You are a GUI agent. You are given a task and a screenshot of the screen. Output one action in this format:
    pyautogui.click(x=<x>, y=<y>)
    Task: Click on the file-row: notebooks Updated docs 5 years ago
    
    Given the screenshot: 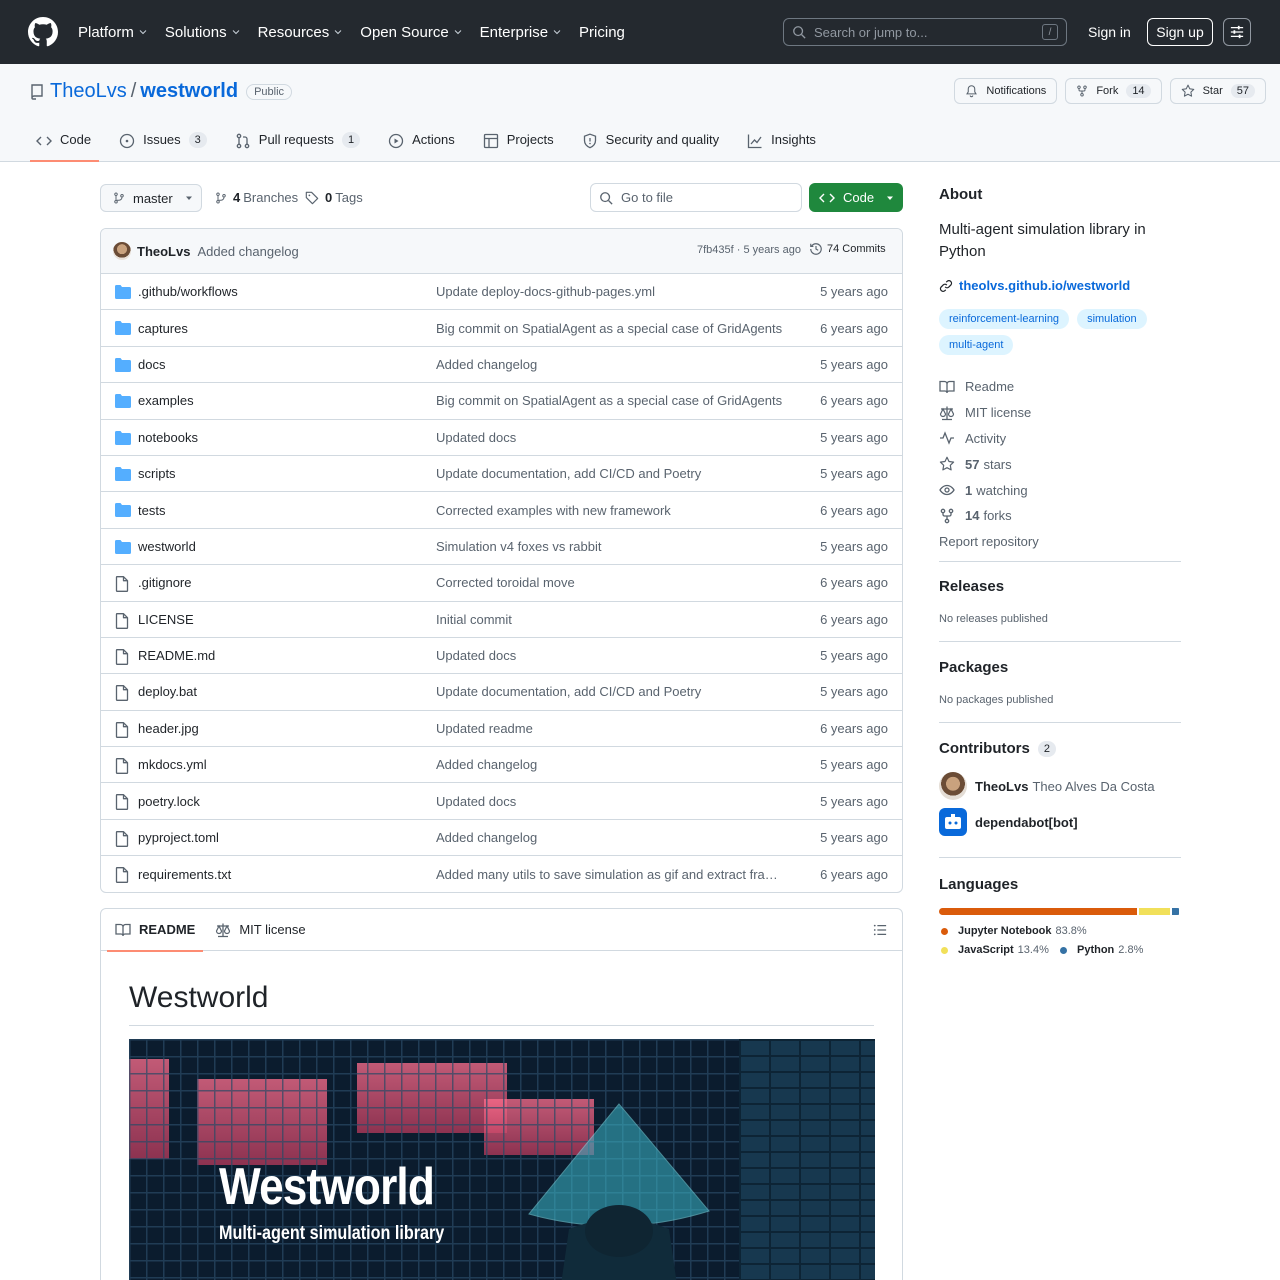 What is the action you would take?
    pyautogui.click(x=501, y=438)
    